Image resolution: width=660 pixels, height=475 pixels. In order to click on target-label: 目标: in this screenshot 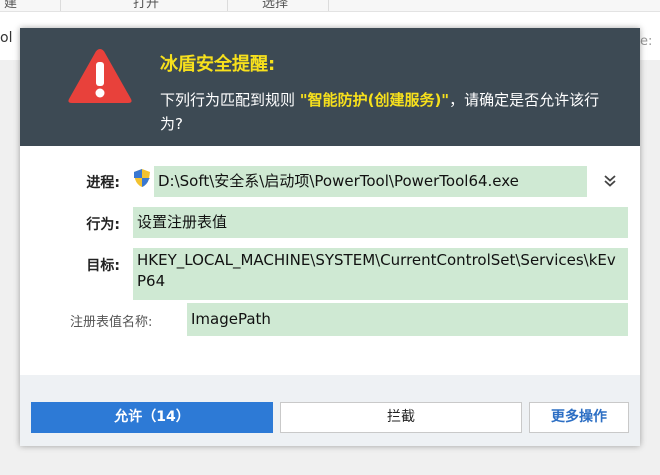, I will do `click(103, 266)`.